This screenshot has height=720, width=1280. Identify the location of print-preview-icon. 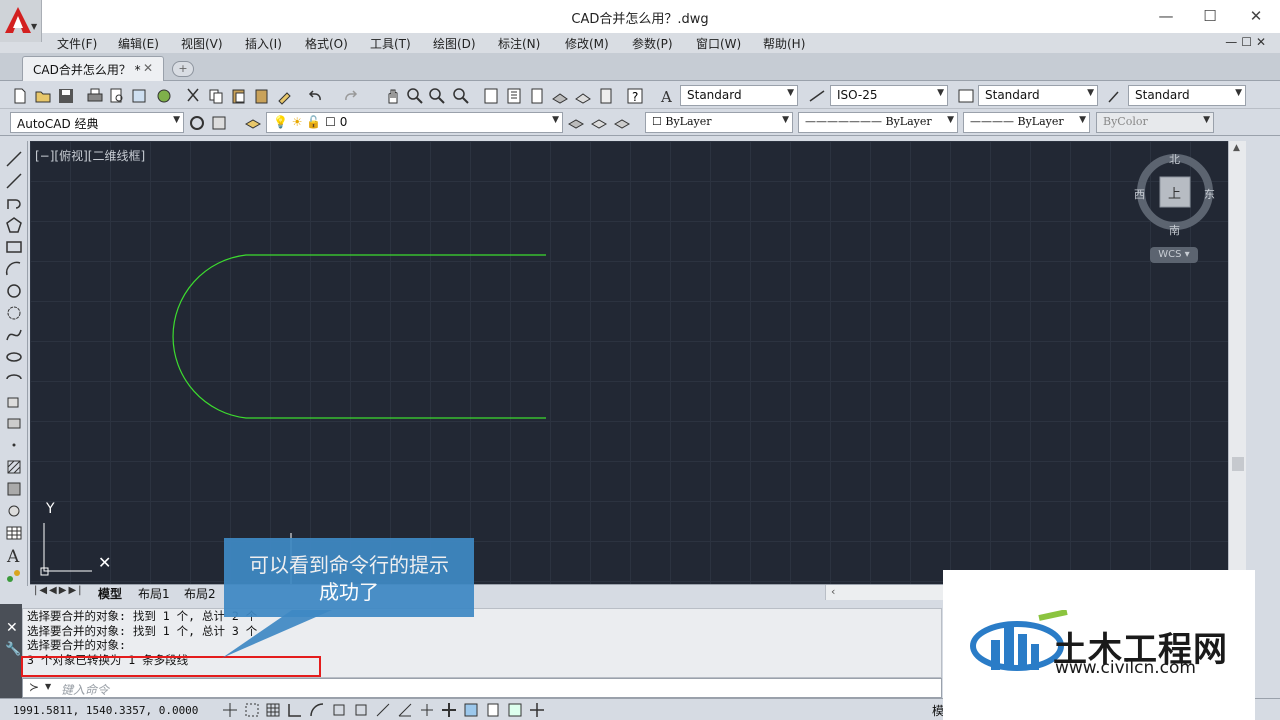
(117, 96).